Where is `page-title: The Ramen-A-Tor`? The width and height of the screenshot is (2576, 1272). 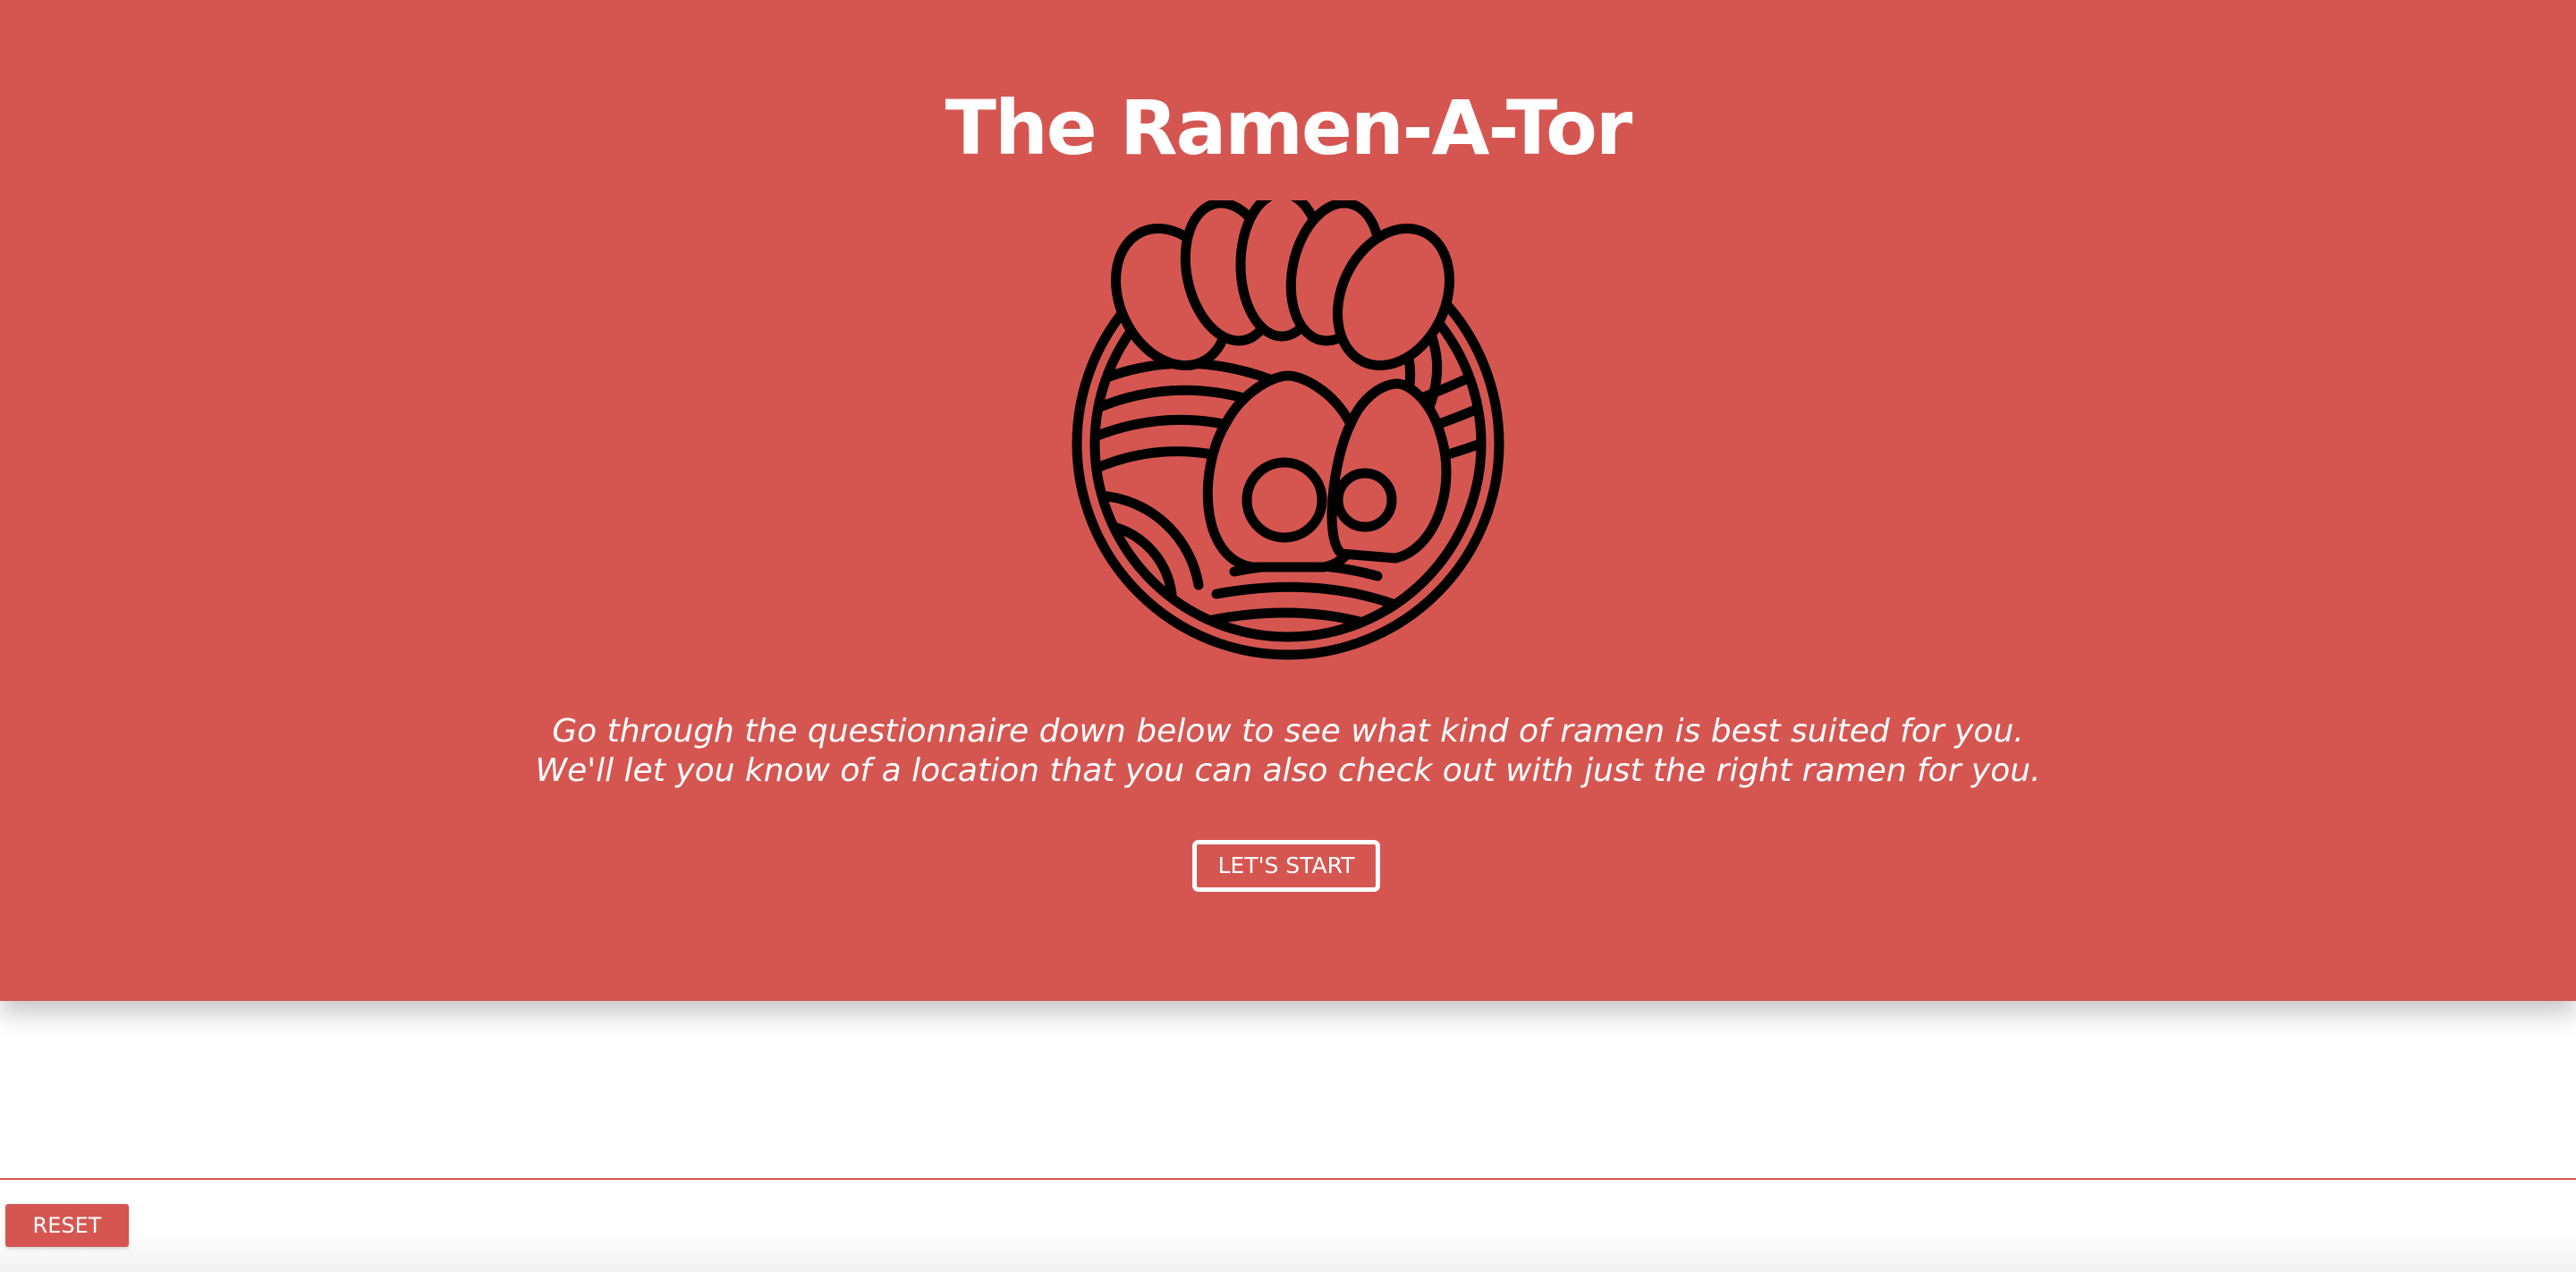 page-title: The Ramen-A-Tor is located at coordinates (1289, 128).